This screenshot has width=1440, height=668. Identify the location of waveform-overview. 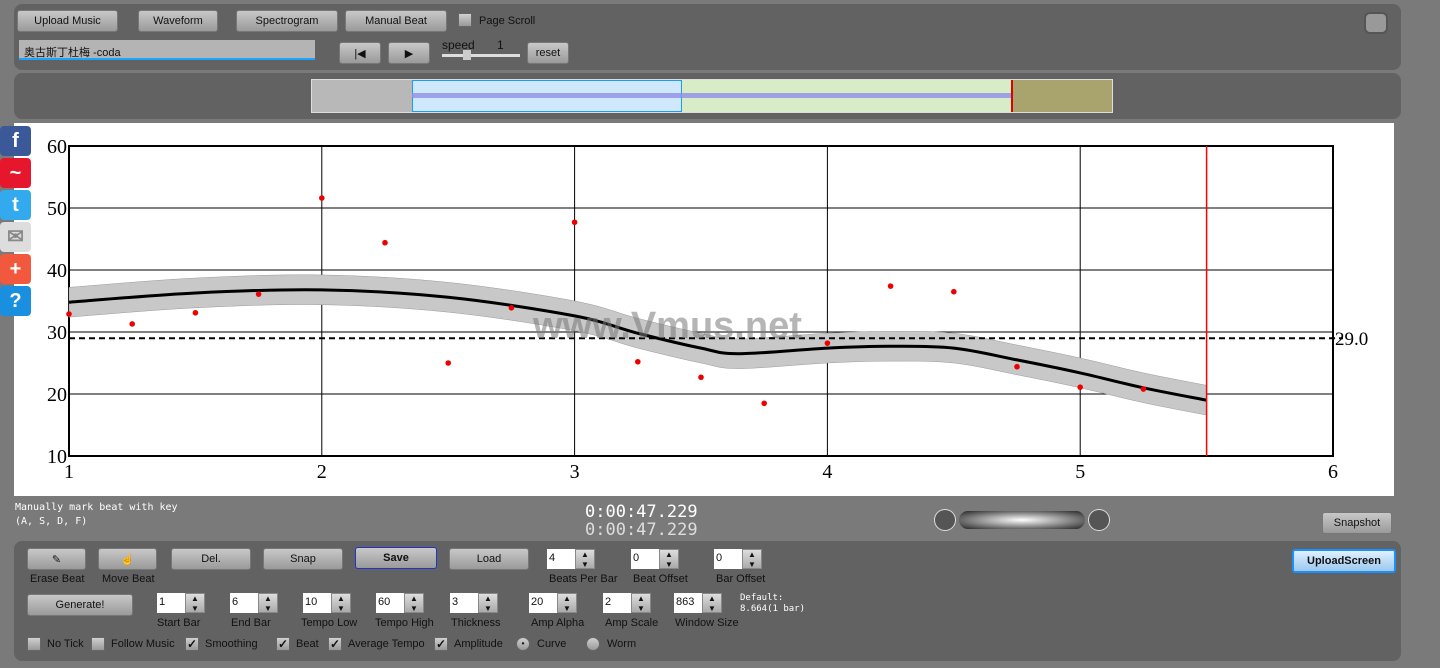
(712, 96).